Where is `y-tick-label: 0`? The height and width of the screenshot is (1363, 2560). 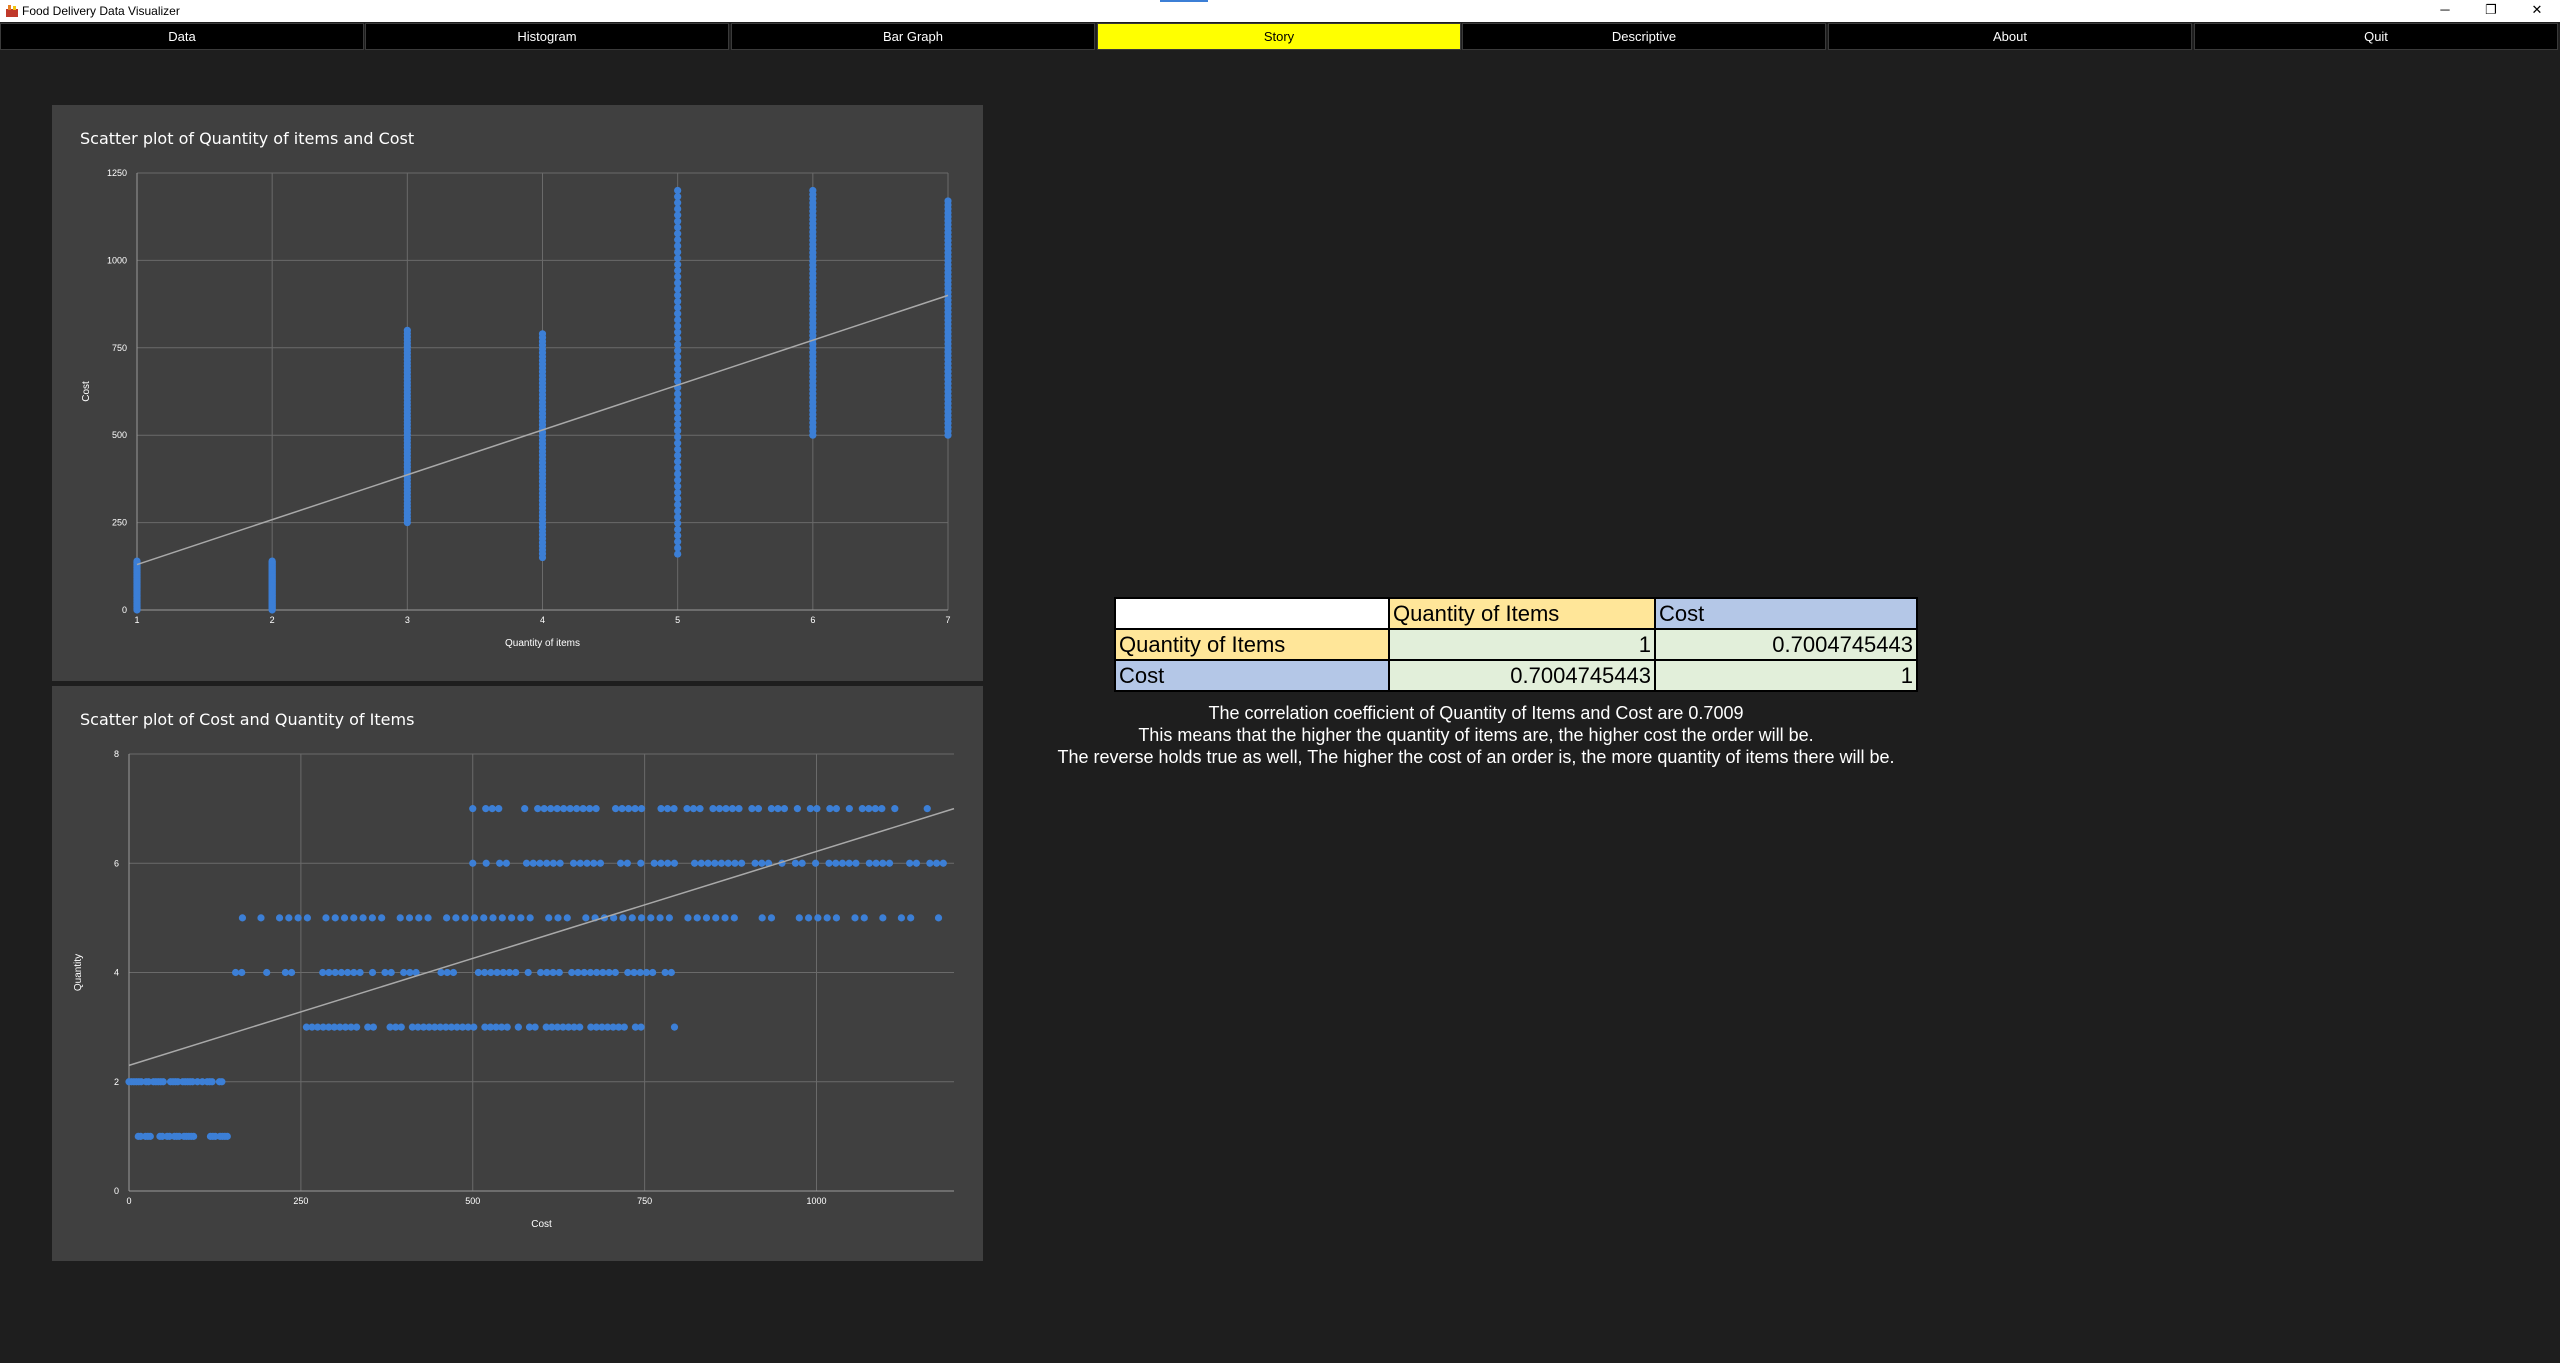
y-tick-label: 0 is located at coordinates (116, 1191).